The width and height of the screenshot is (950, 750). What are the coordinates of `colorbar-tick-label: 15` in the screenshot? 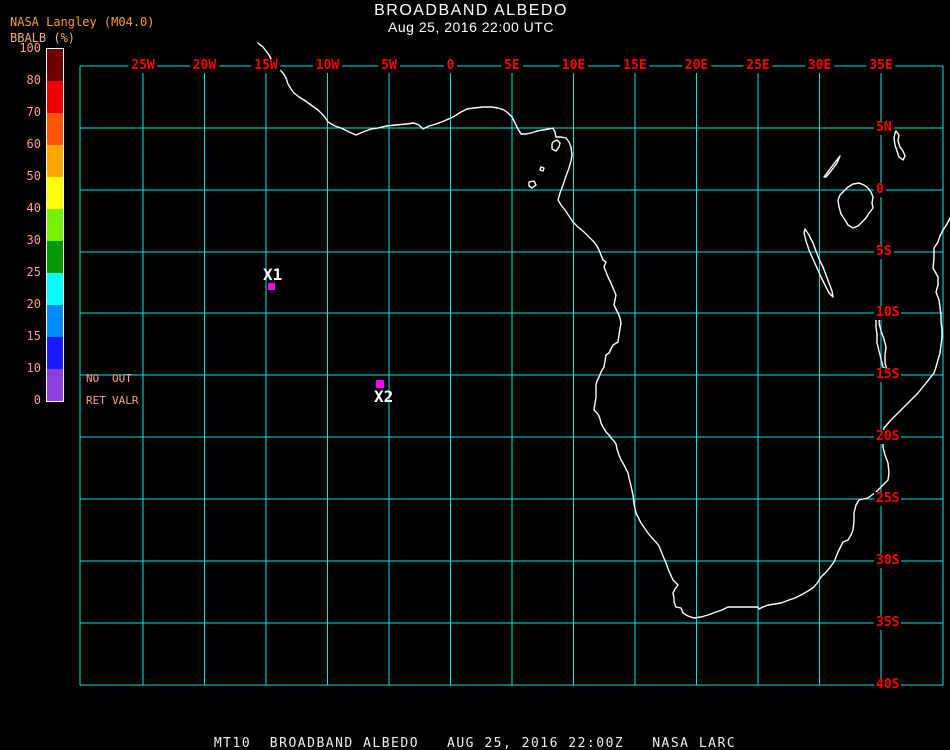 It's located at (33, 336).